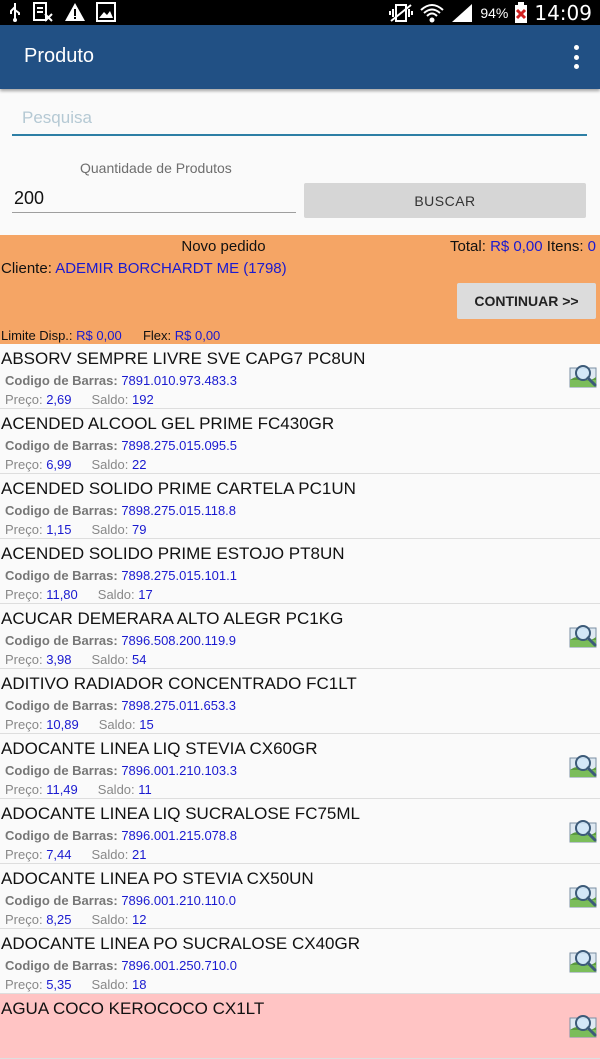  What do you see at coordinates (59, 529) in the screenshot?
I see `price-value: 1,15` at bounding box center [59, 529].